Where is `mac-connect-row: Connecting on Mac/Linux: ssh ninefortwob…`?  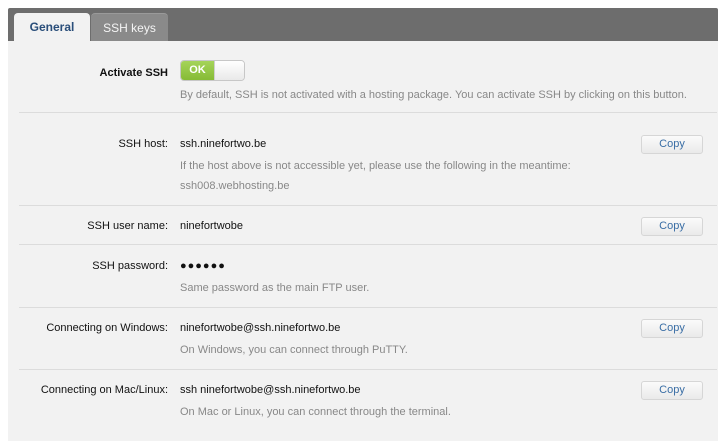 mac-connect-row: Connecting on Mac/Linux: ssh ninefortwob… is located at coordinates (368, 401).